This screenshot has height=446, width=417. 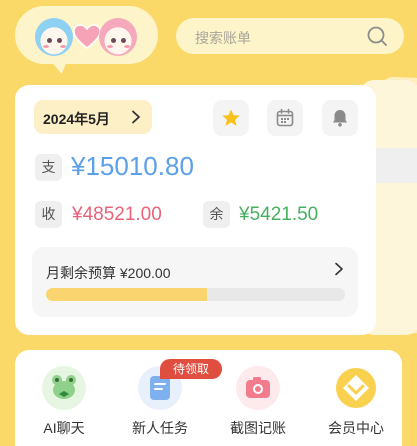 What do you see at coordinates (48, 214) in the screenshot?
I see `income-tag: 收` at bounding box center [48, 214].